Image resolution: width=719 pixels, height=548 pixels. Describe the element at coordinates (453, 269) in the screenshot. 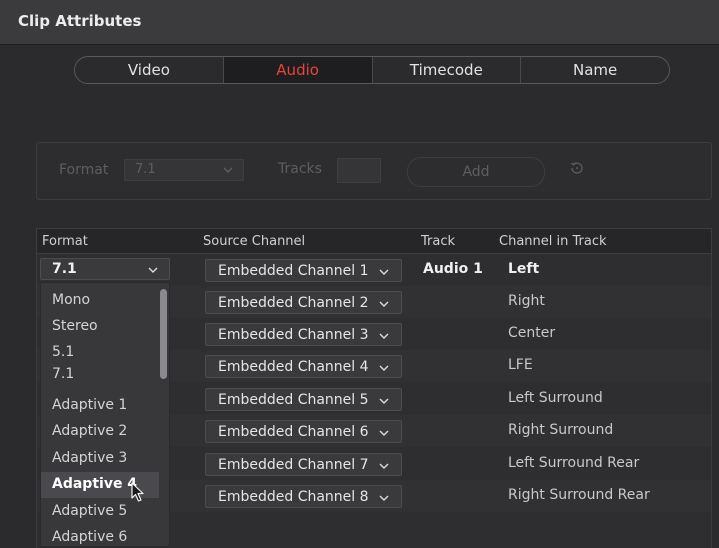

I see `track-value: Audio 1` at that location.